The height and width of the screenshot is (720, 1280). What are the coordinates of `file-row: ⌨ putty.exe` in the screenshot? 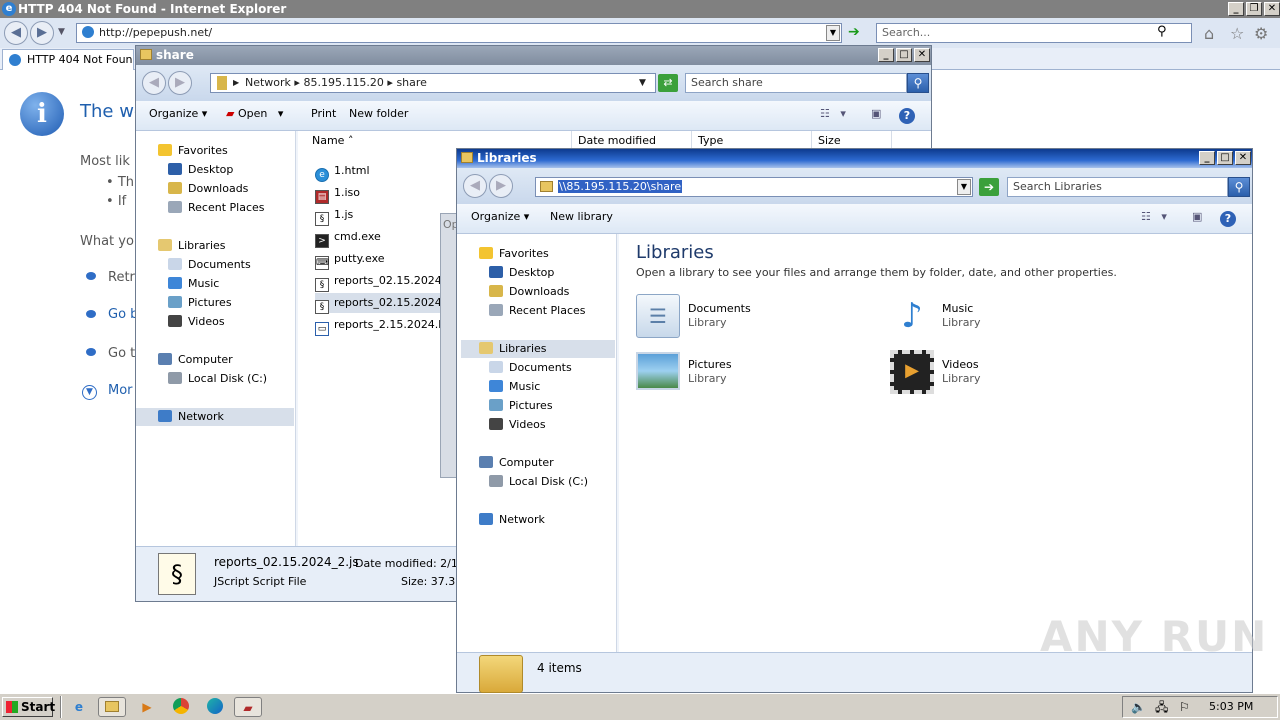 It's located at (350, 259).